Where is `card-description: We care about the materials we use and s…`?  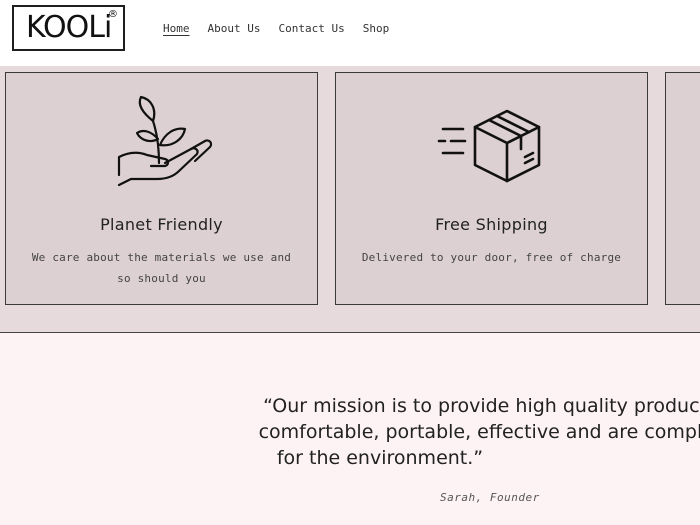 card-description: We care about the materials we use and s… is located at coordinates (161, 268).